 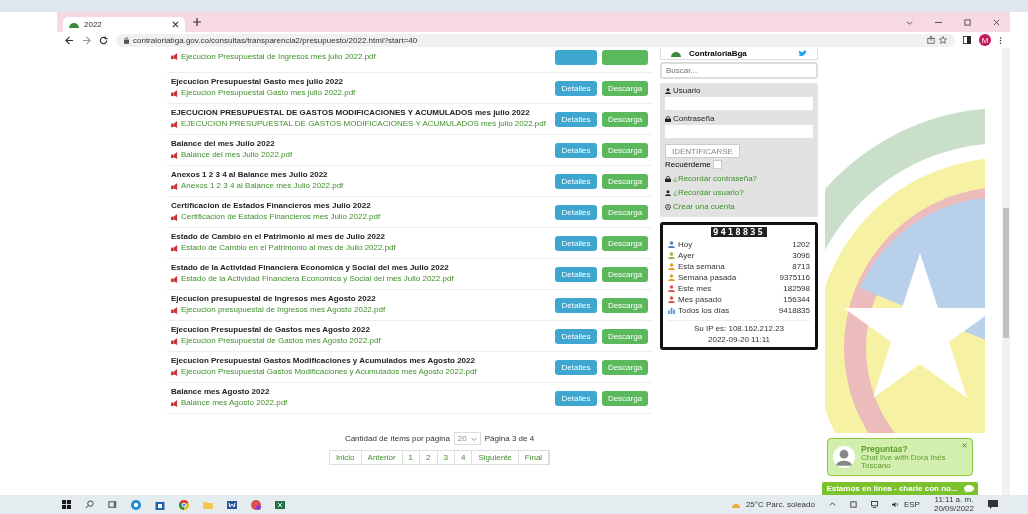 What do you see at coordinates (184, 504) in the screenshot?
I see `chrome-icon` at bounding box center [184, 504].